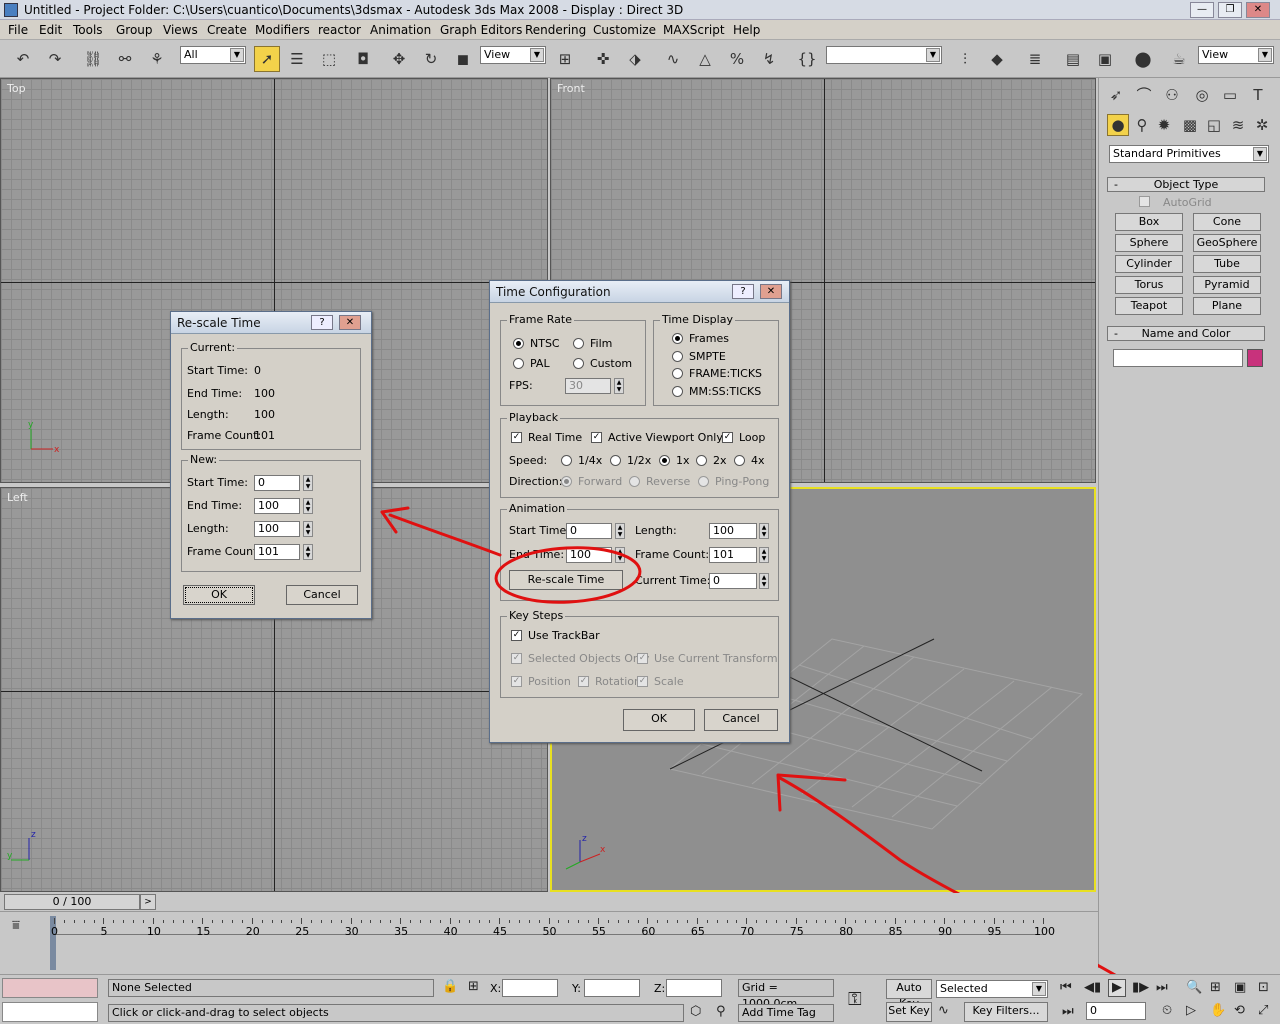 This screenshot has height=1024, width=1280. Describe the element at coordinates (516, 437) in the screenshot. I see `real-time-checkbox: ✓` at that location.